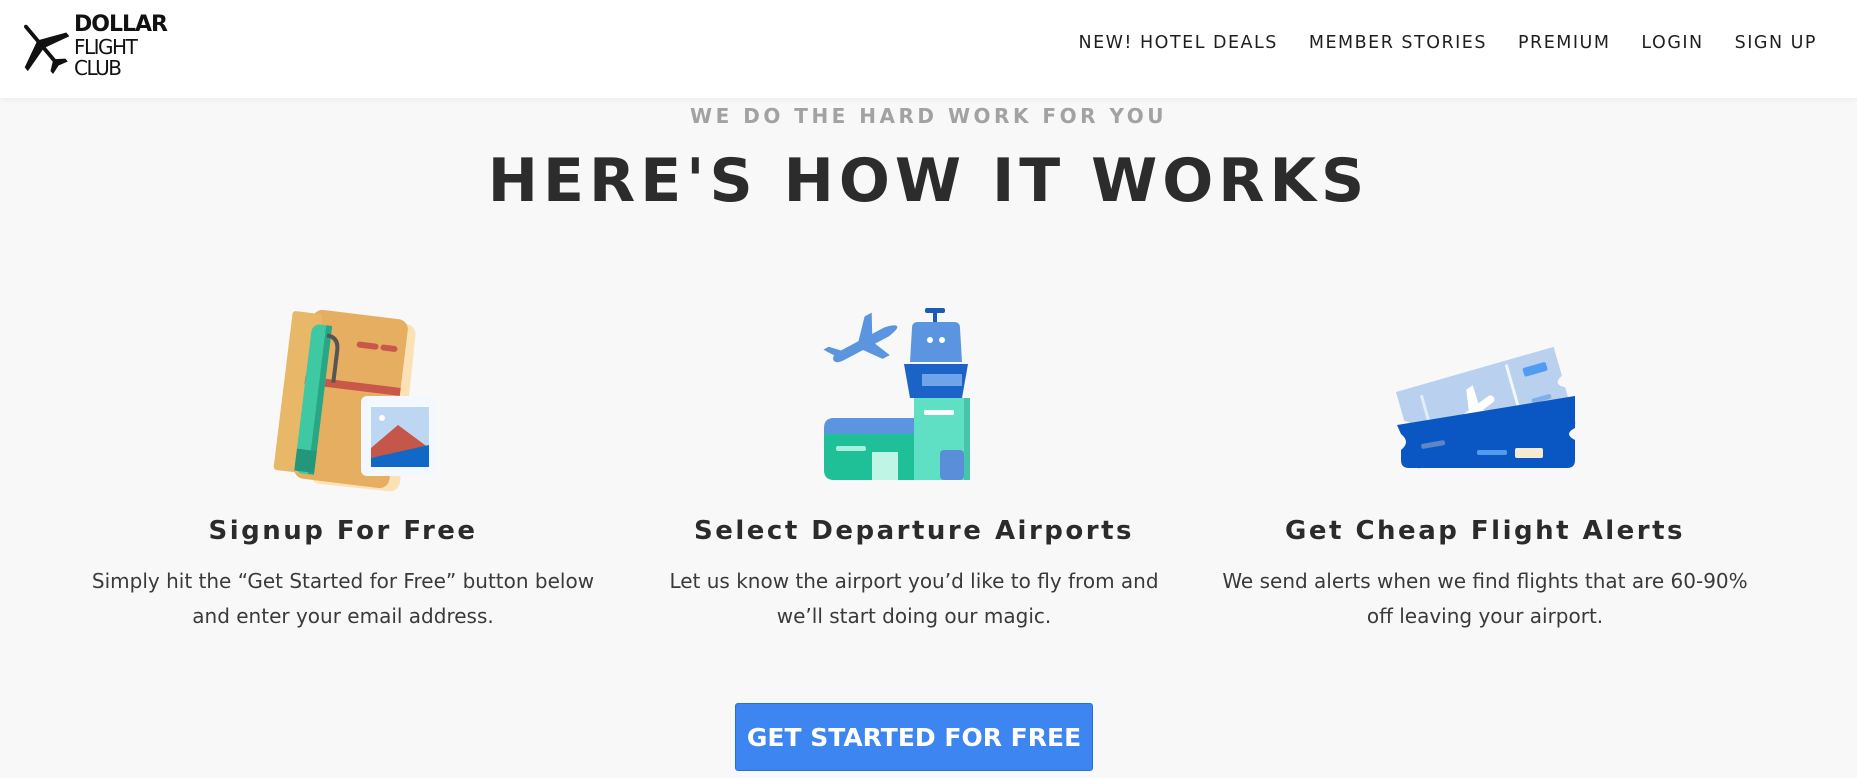  What do you see at coordinates (1485, 407) in the screenshot?
I see `flight-ticket-icon` at bounding box center [1485, 407].